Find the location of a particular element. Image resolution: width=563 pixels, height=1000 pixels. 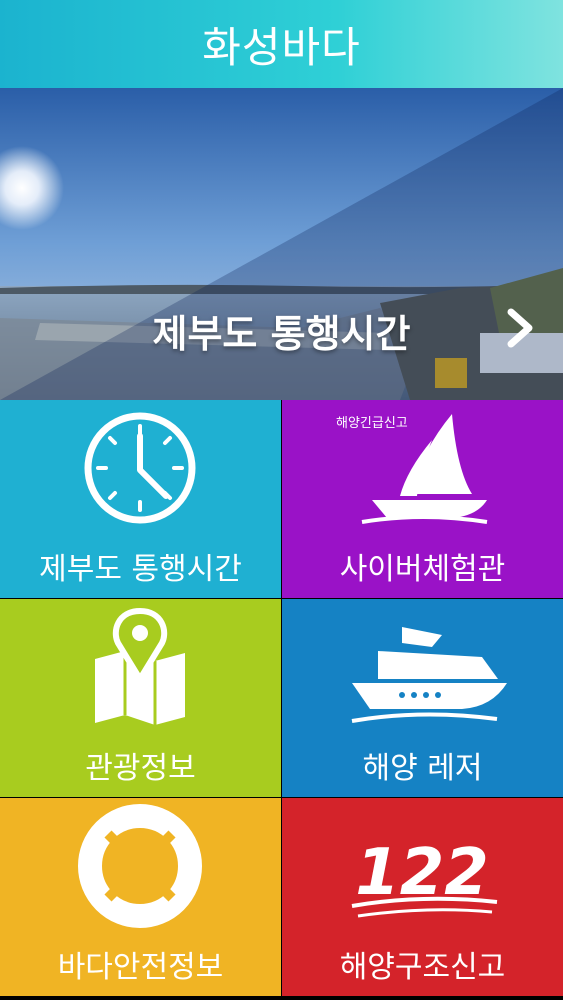

tile-marine-leisure: 해양 레저 is located at coordinates (422, 698).